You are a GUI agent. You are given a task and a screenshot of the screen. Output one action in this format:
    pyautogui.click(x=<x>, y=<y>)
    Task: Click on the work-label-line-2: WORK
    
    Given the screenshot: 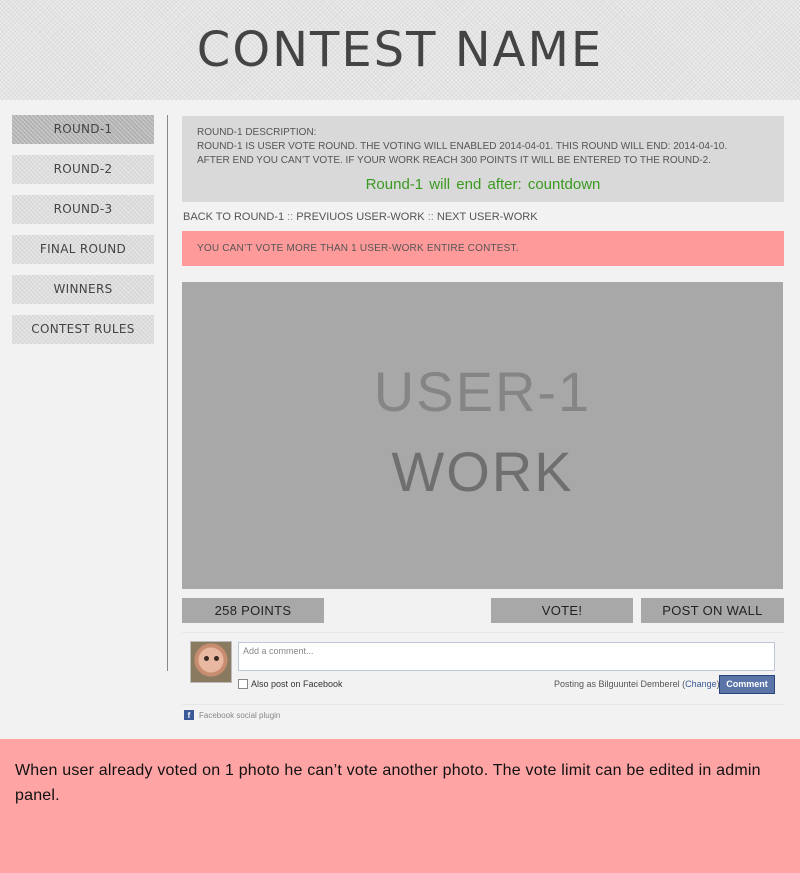 What is the action you would take?
    pyautogui.click(x=482, y=471)
    